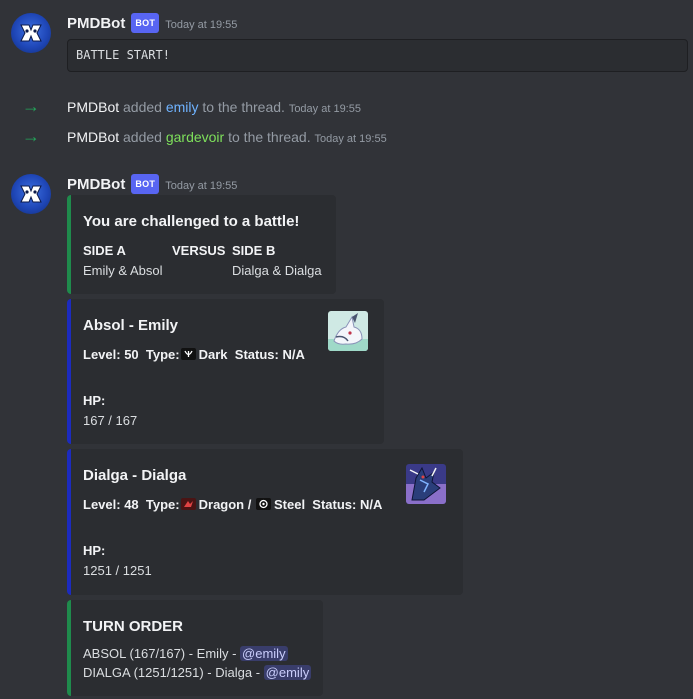 Image resolution: width=693 pixels, height=699 pixels. Describe the element at coordinates (160, 653) in the screenshot. I see `turn-entry-text: ABSOL (167/167) - Emily -` at that location.